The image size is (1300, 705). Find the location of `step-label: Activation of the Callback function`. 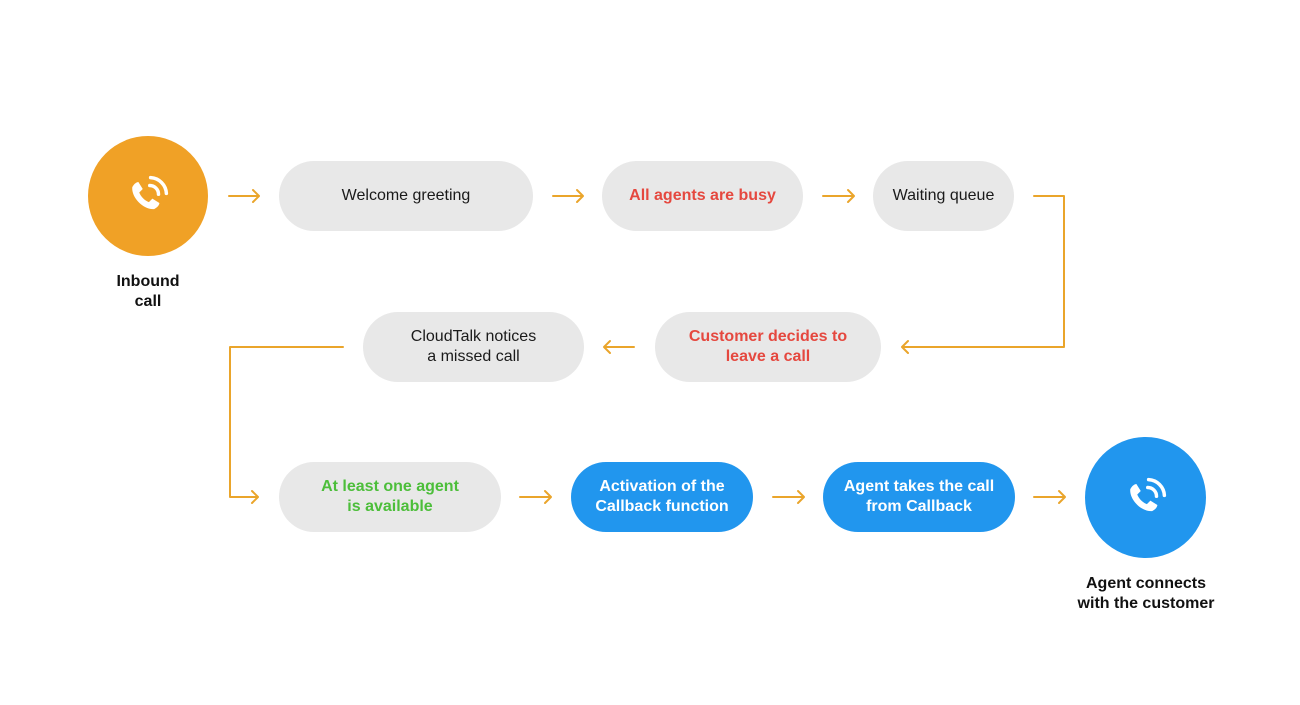

step-label: Activation of the Callback function is located at coordinates (662, 496).